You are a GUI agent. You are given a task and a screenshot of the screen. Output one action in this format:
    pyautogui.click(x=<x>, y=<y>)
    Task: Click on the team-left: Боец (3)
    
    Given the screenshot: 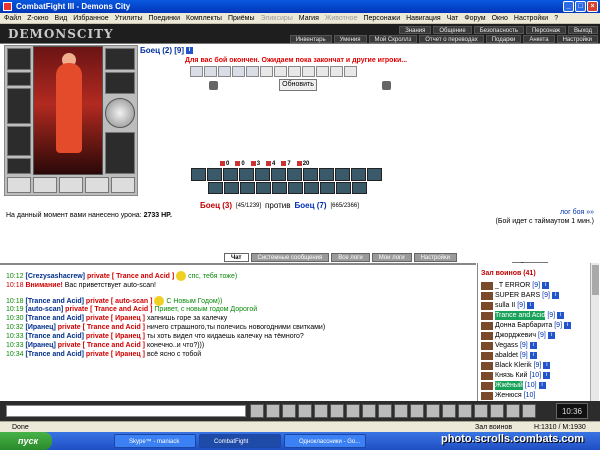 What is the action you would take?
    pyautogui.click(x=216, y=205)
    